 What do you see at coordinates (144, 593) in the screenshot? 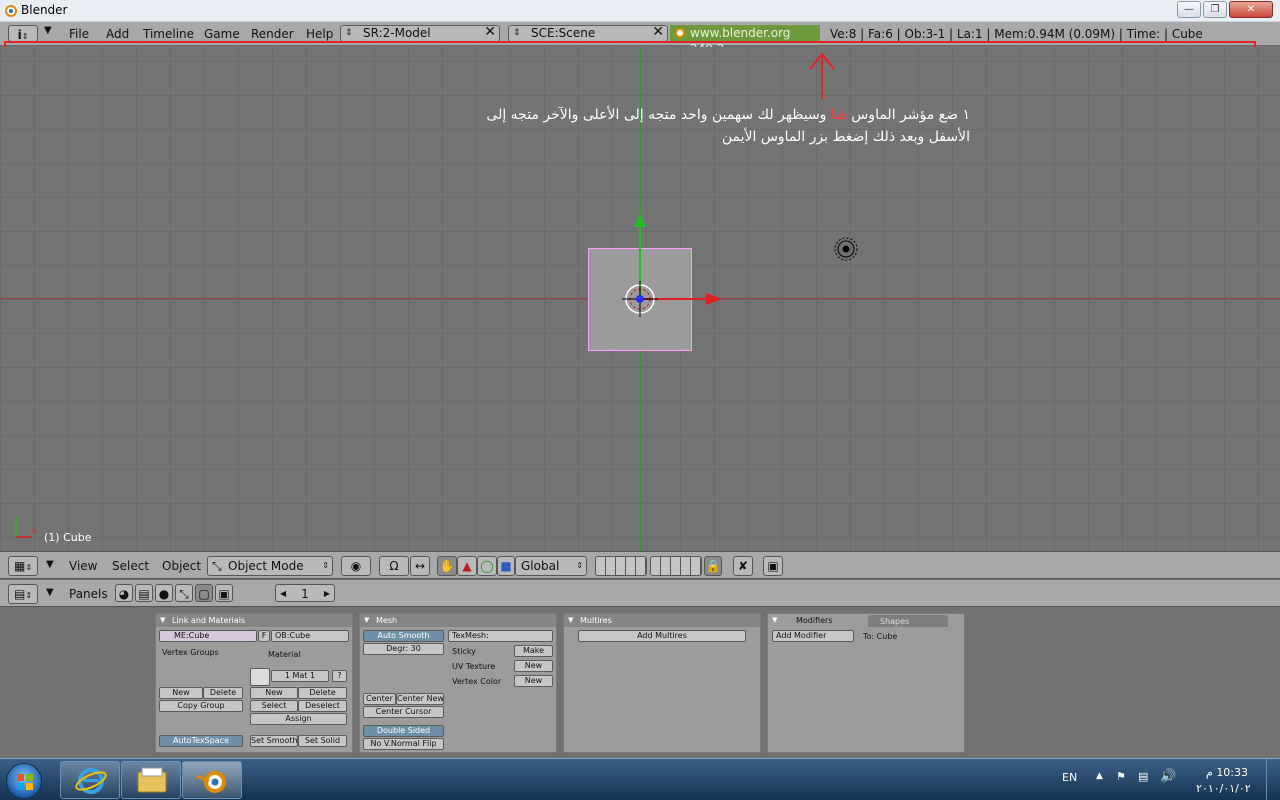
I see `script-tab: ▤` at bounding box center [144, 593].